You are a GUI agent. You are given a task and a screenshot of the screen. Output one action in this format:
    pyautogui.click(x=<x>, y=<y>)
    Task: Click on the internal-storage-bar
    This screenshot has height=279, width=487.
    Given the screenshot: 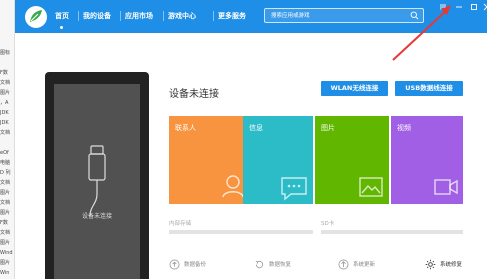 What is the action you would take?
    pyautogui.click(x=241, y=232)
    